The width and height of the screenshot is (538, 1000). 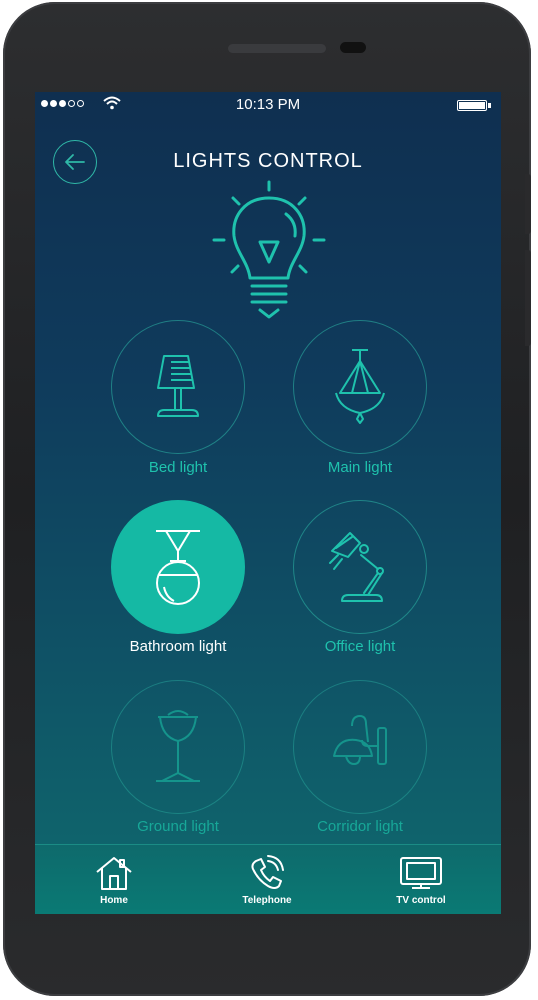 What do you see at coordinates (178, 826) in the screenshot?
I see `light-label-ground: Ground light` at bounding box center [178, 826].